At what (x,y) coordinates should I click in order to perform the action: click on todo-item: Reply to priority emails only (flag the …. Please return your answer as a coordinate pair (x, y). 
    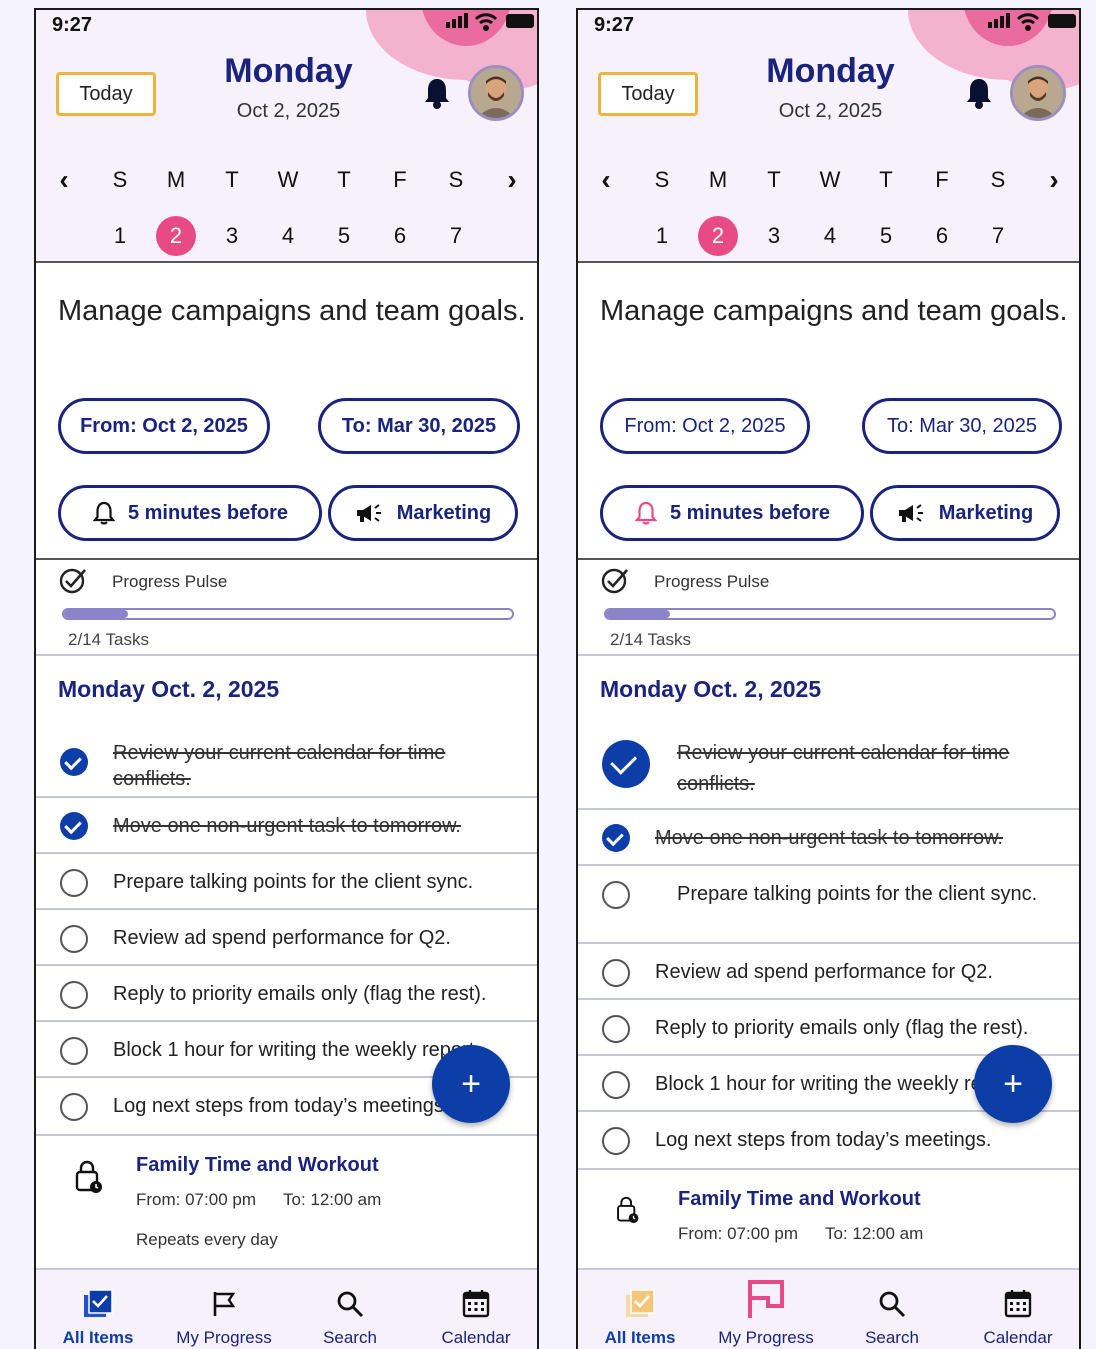
    Looking at the image, I should click on (286, 994).